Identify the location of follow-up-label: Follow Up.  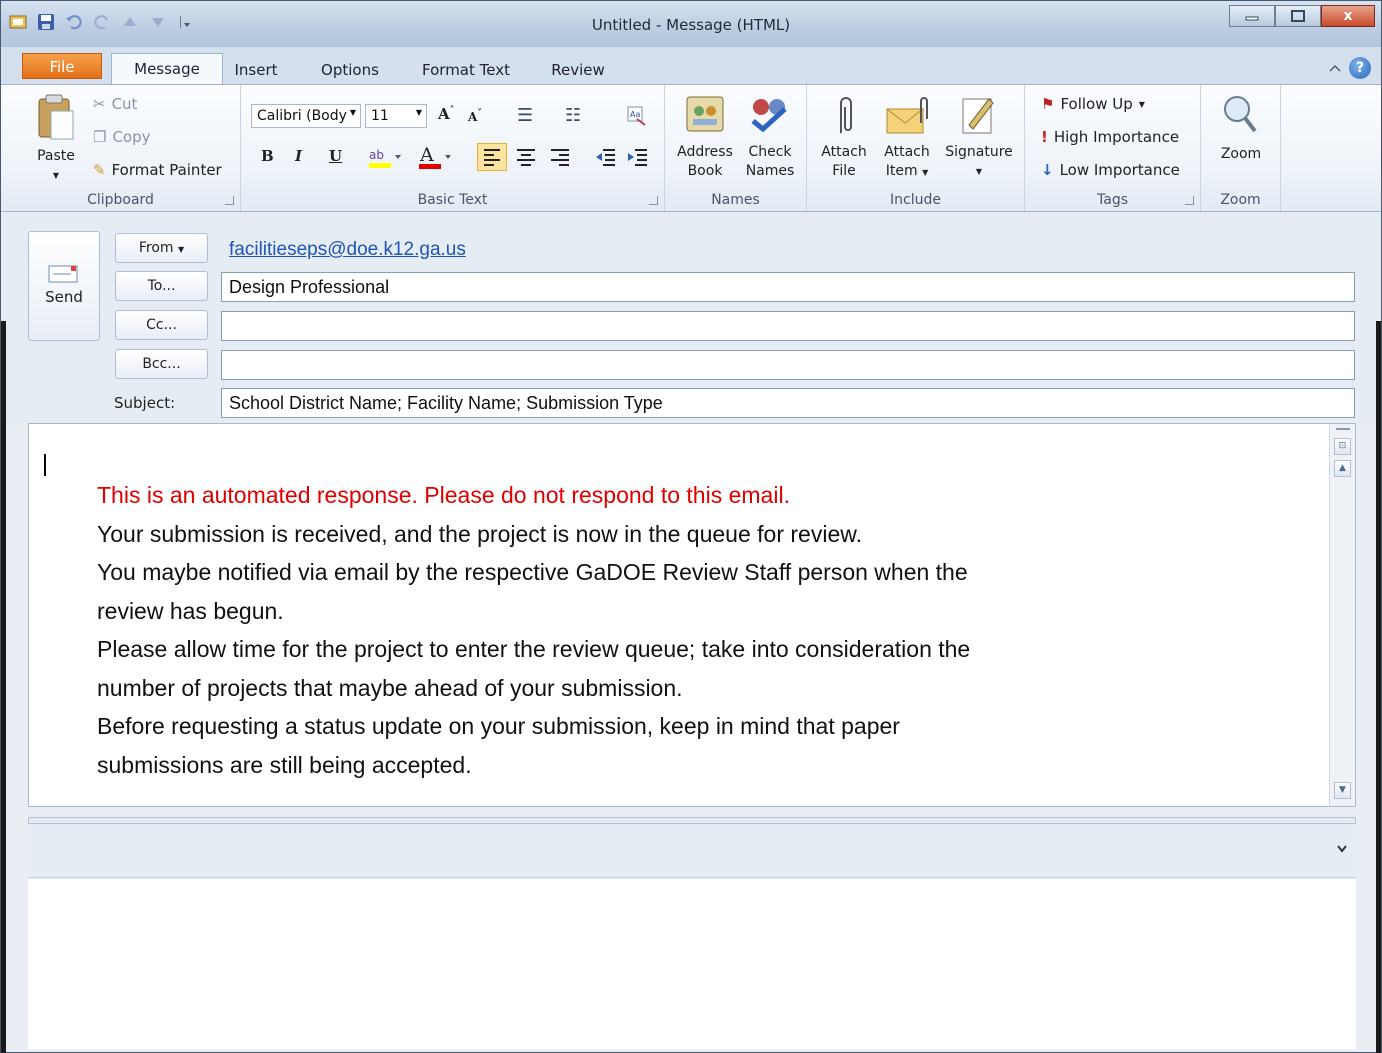
(1096, 104).